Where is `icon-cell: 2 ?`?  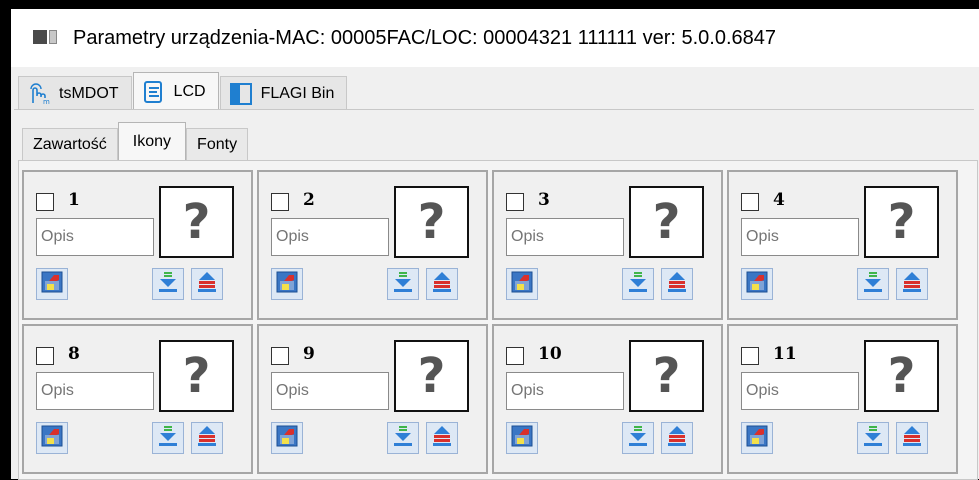 icon-cell: 2 ? is located at coordinates (372, 245).